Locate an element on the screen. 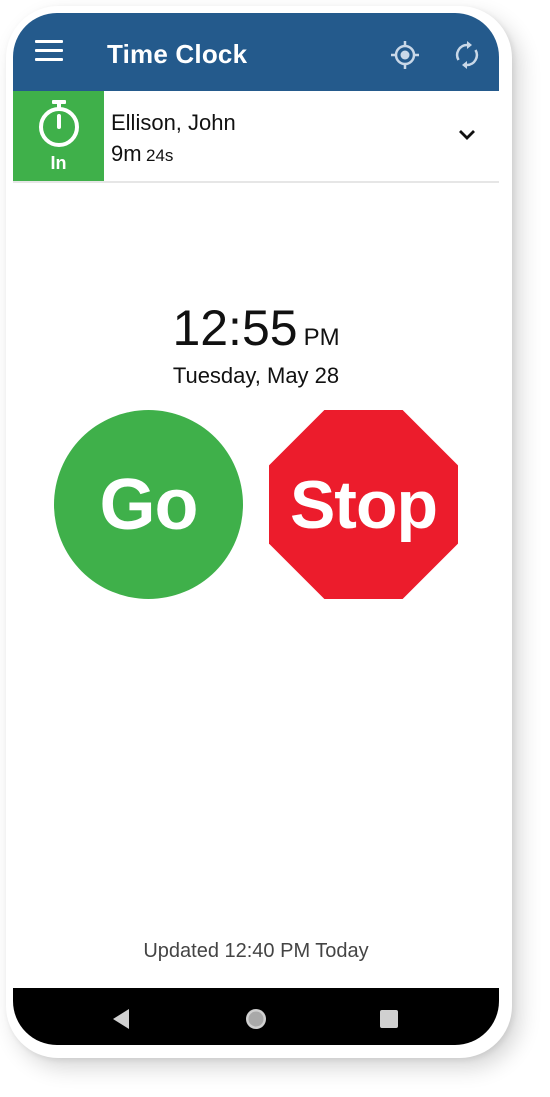 This screenshot has height=1097, width=550. stop-label: Stop is located at coordinates (363, 504).